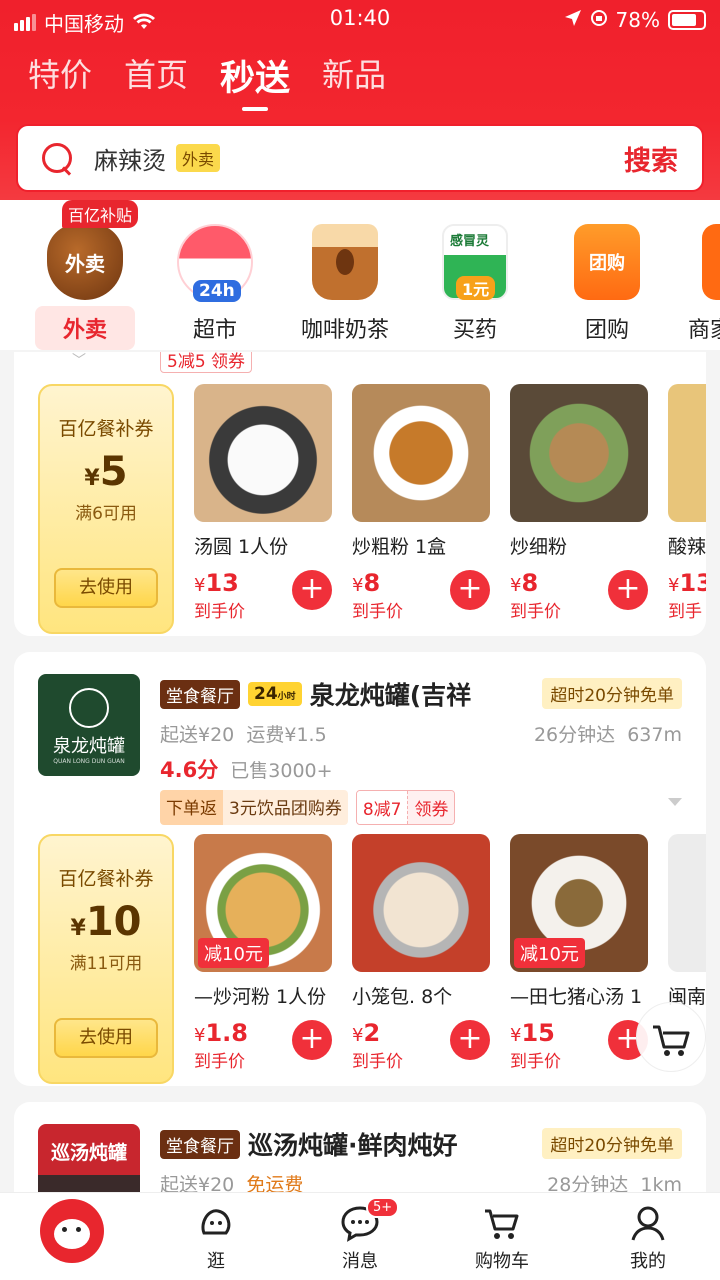  Describe the element at coordinates (422, 953) in the screenshot. I see `product-item: 小笼包. 8个 ¥2 到手价 +` at that location.